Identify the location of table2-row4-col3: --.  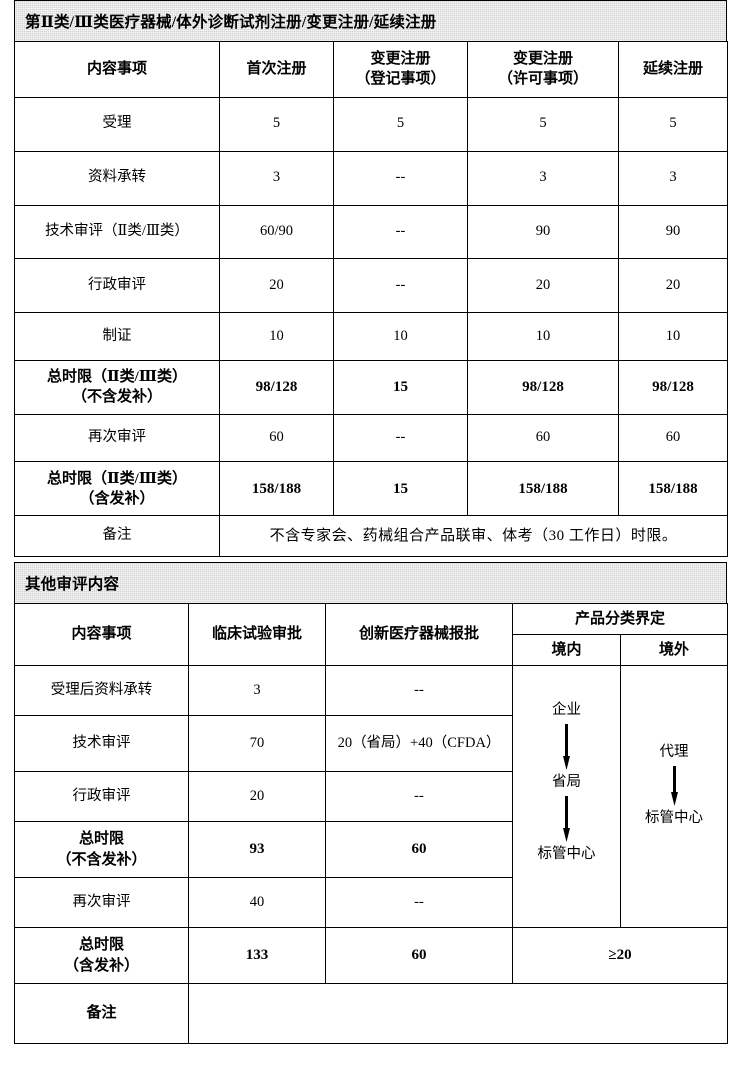
(419, 902).